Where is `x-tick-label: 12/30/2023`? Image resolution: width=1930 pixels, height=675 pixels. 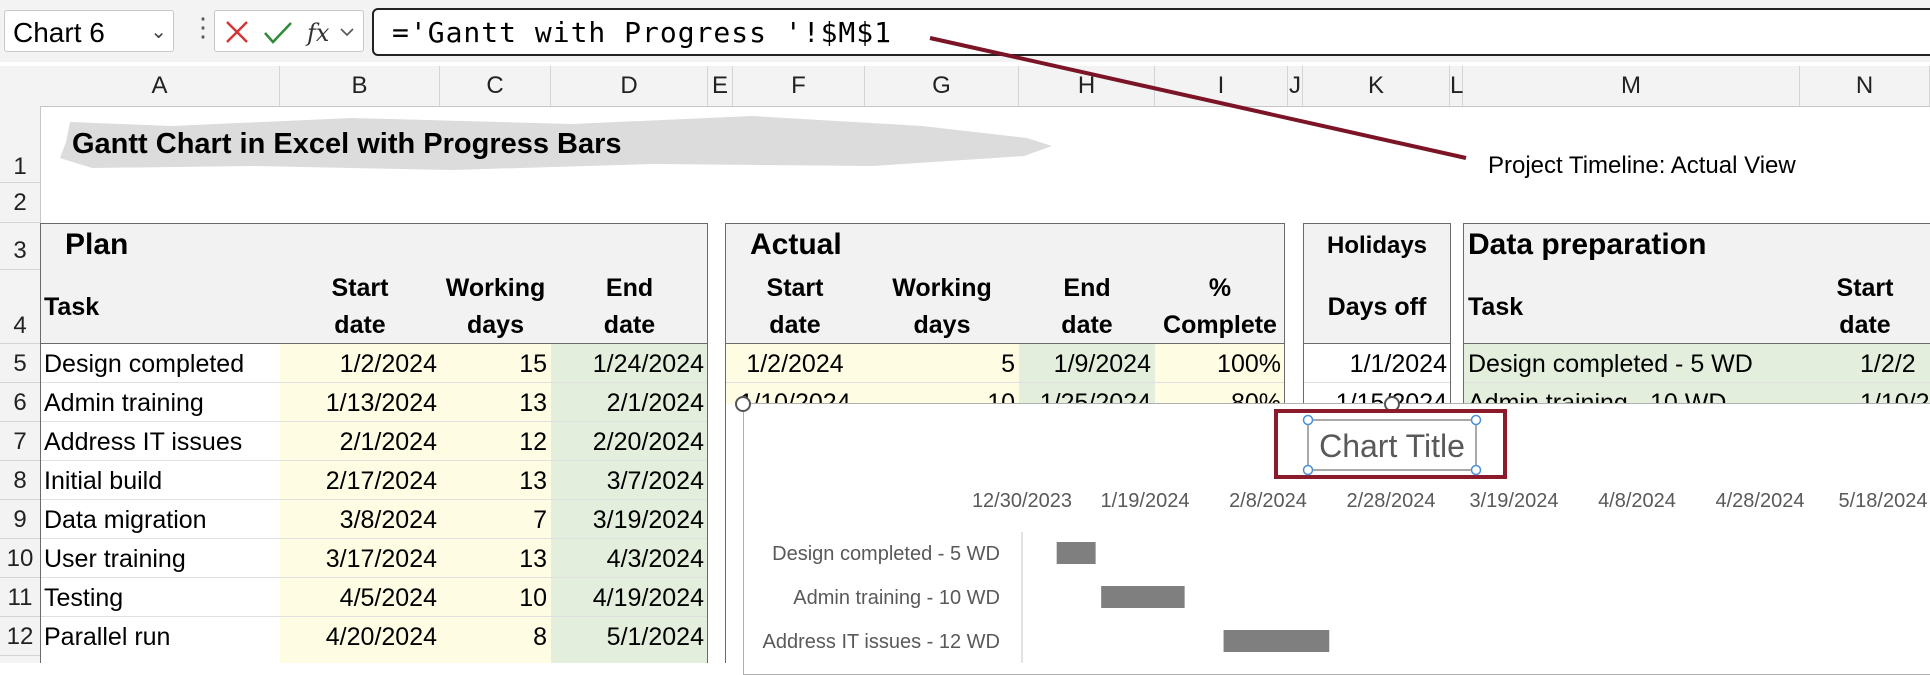 x-tick-label: 12/30/2023 is located at coordinates (1022, 501).